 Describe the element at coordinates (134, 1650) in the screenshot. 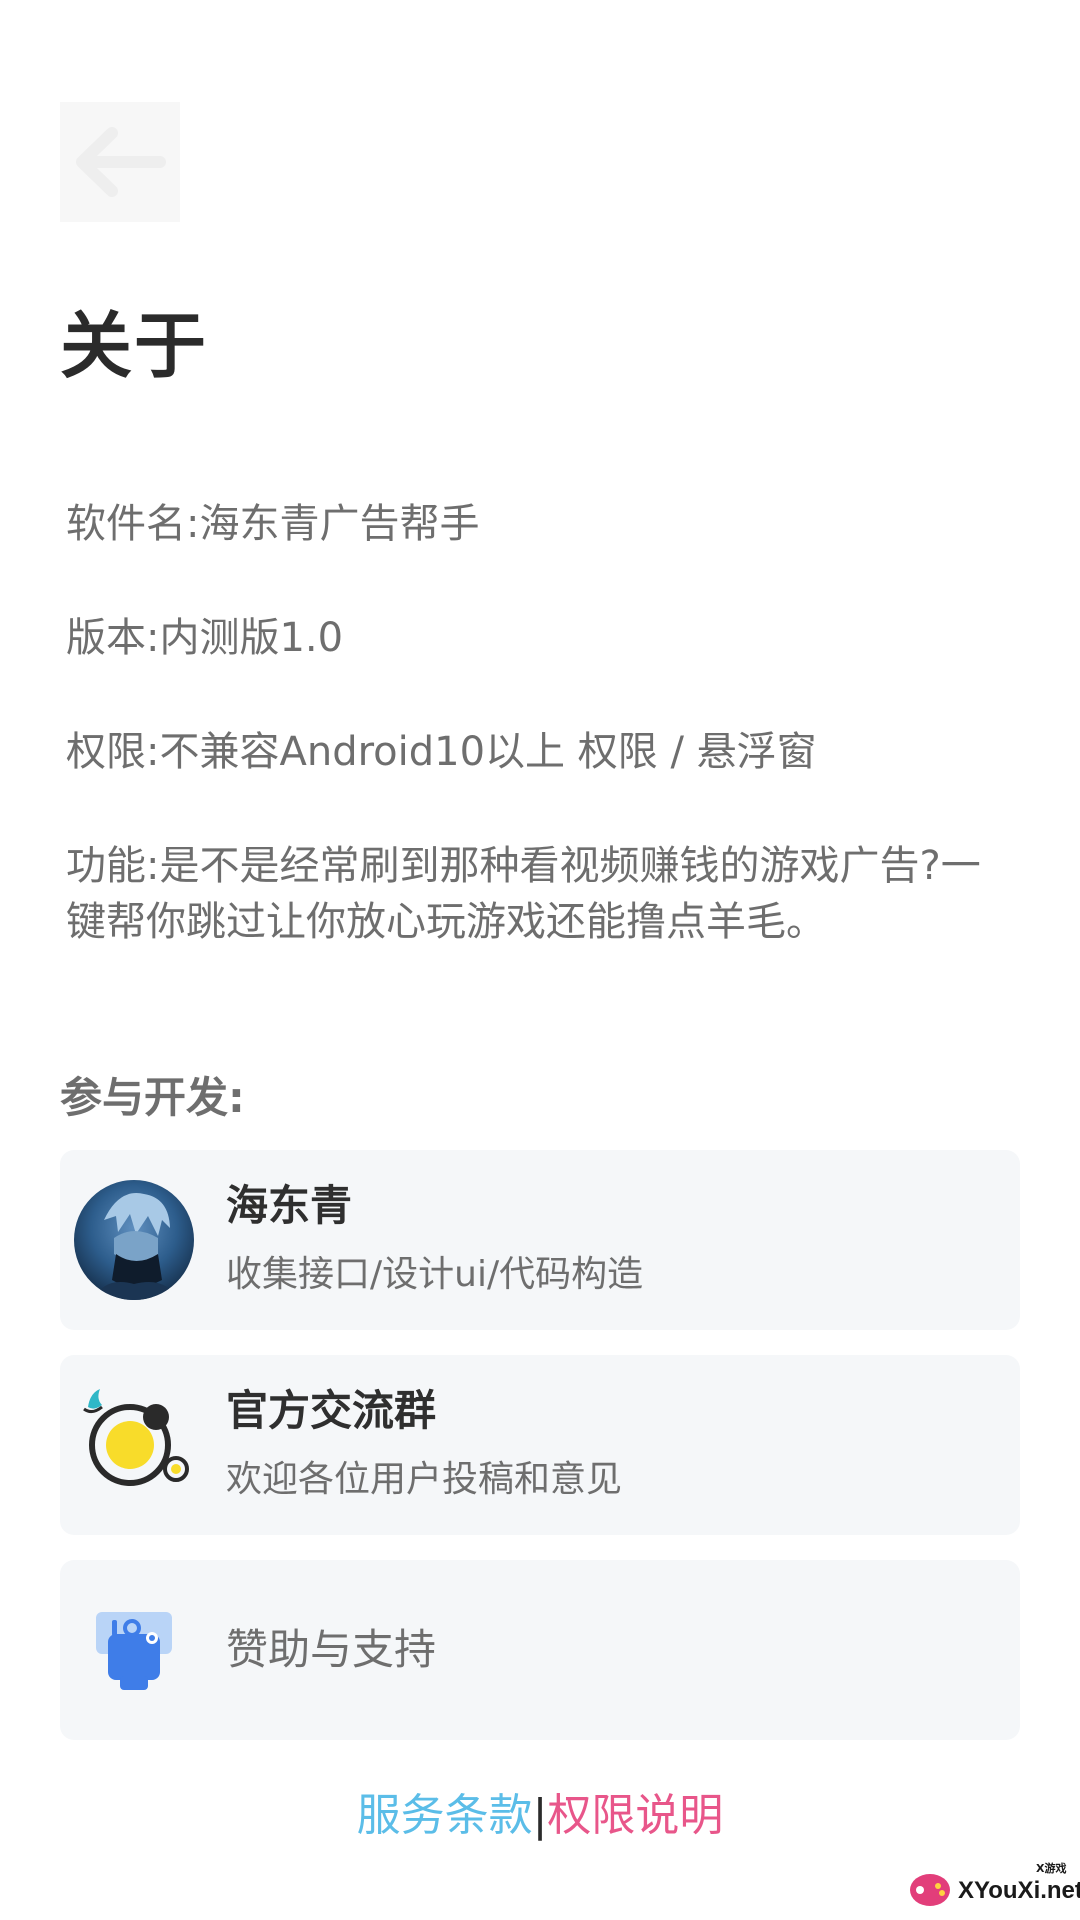

I see `sponsor-icon` at that location.